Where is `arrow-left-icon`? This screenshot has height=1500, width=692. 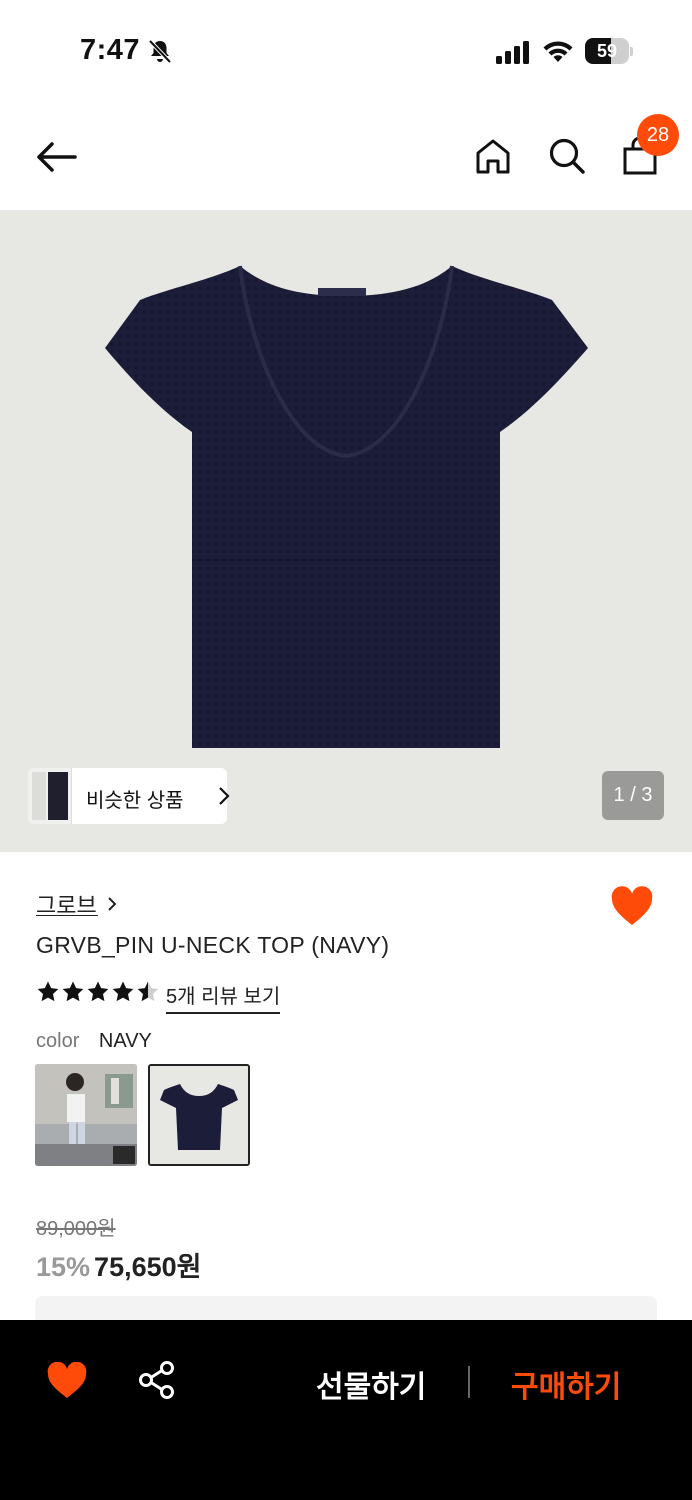
arrow-left-icon is located at coordinates (57, 157).